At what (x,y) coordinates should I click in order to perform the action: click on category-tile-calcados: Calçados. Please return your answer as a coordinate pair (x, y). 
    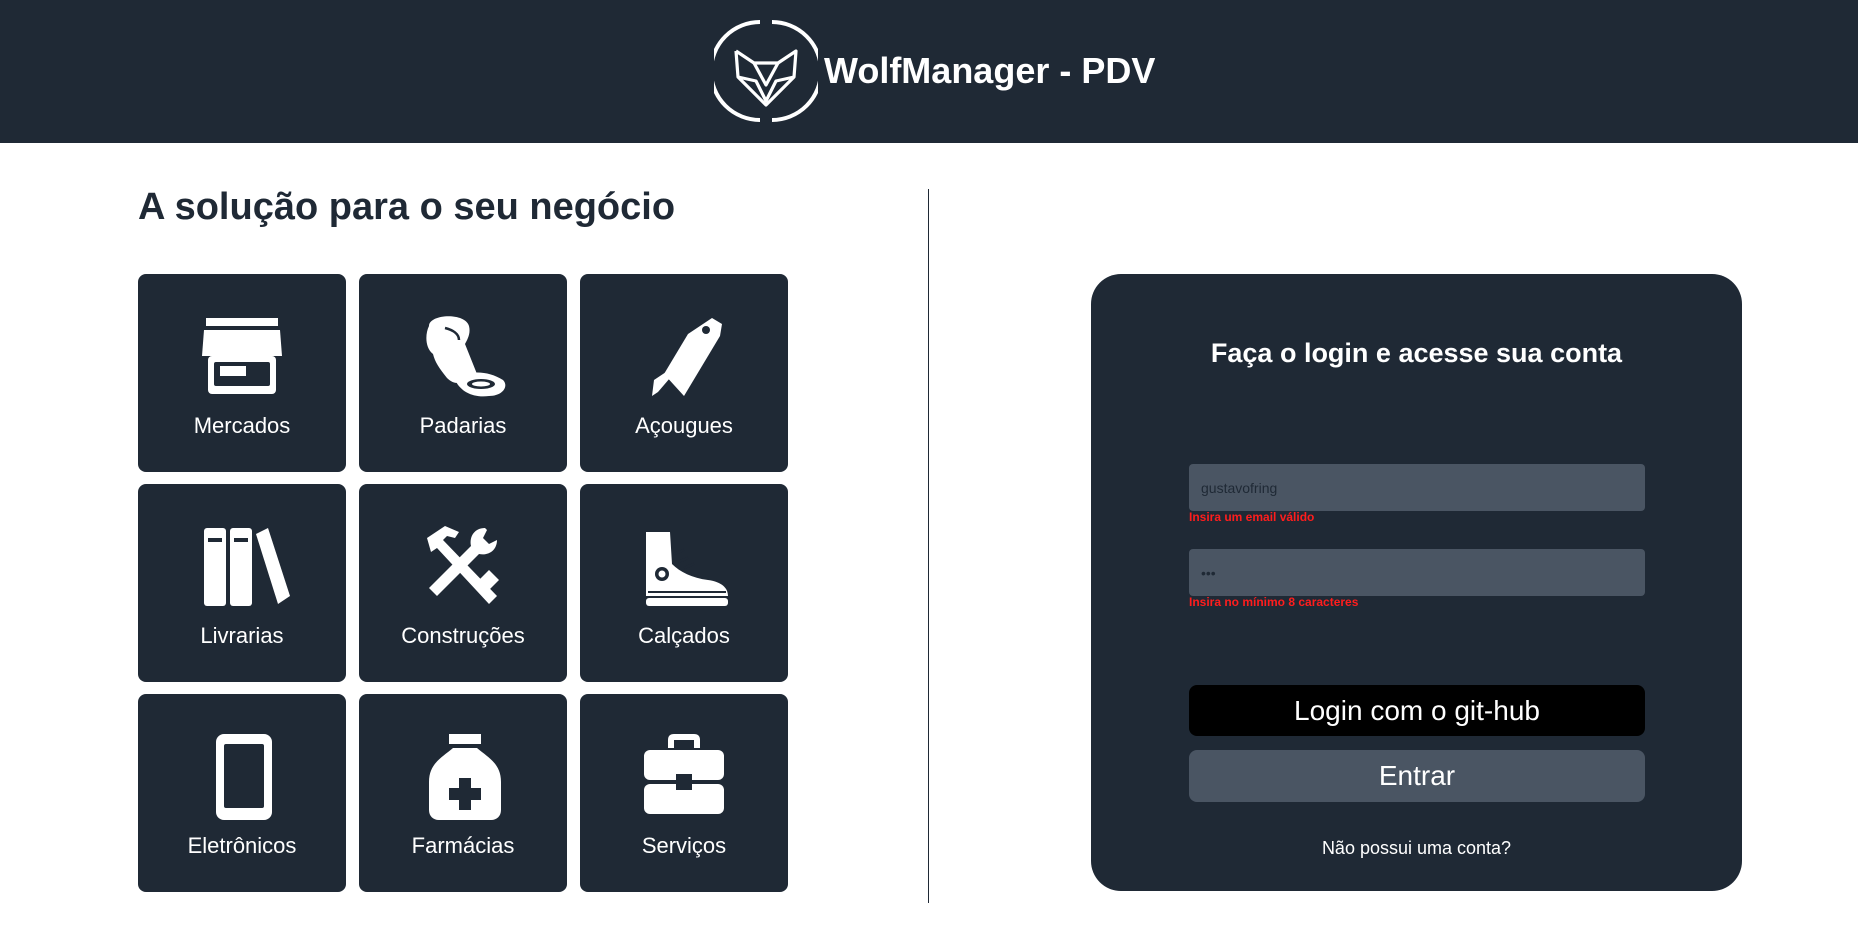
    Looking at the image, I should click on (684, 583).